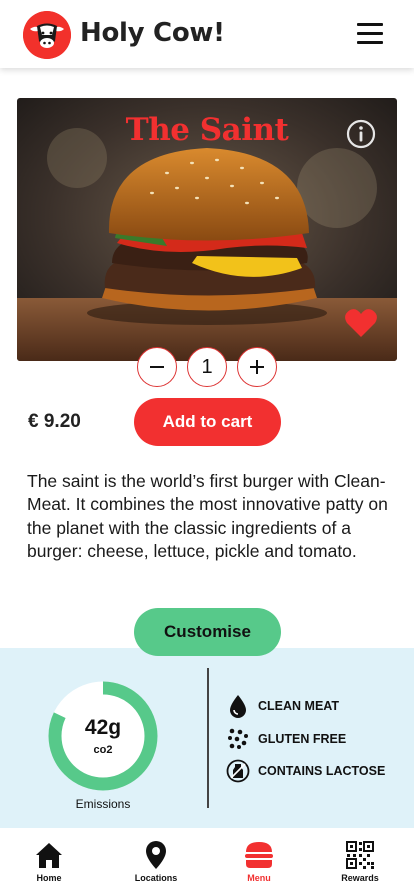 This screenshot has width=414, height=896. Describe the element at coordinates (103, 804) in the screenshot. I see `emissions-label: Emissions` at that location.